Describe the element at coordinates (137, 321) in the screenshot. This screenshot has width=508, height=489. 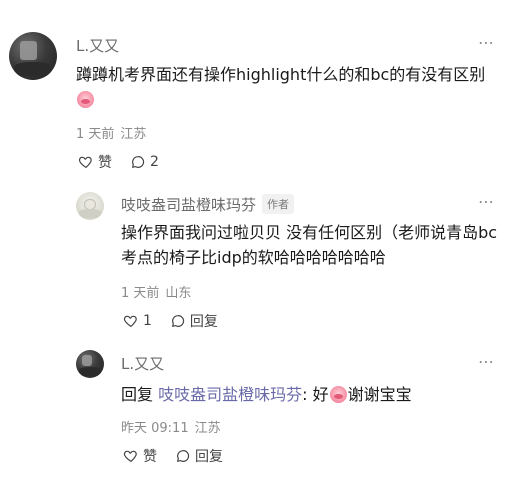
I see `like-button: 1` at that location.